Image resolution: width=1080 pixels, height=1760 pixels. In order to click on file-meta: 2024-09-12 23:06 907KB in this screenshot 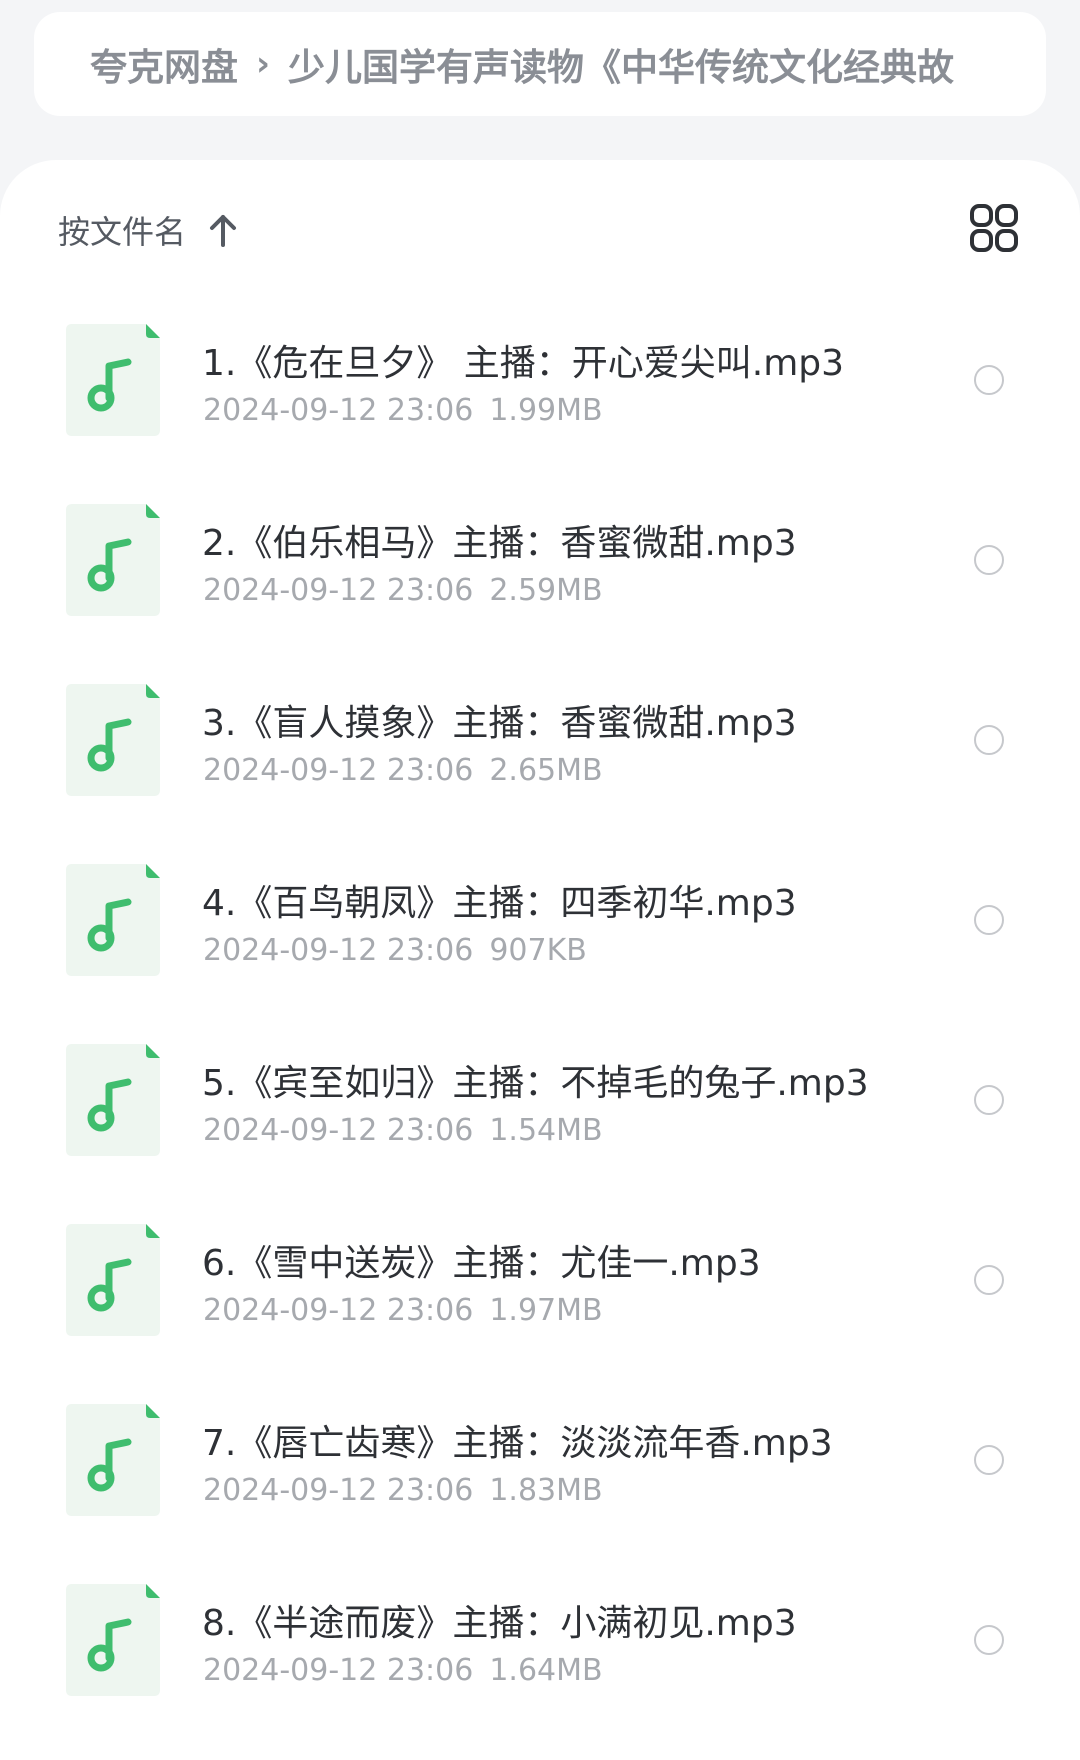, I will do `click(395, 950)`.